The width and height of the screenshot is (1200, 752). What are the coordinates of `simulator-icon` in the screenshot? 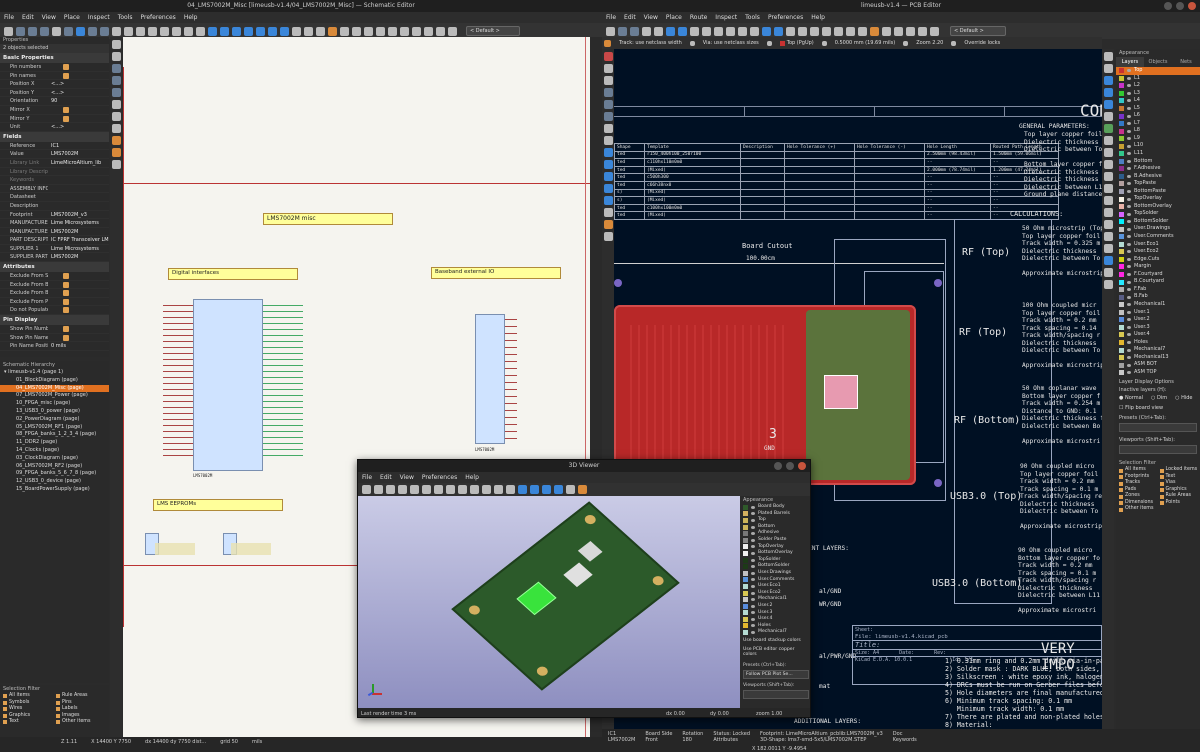 It's located at (392, 31).